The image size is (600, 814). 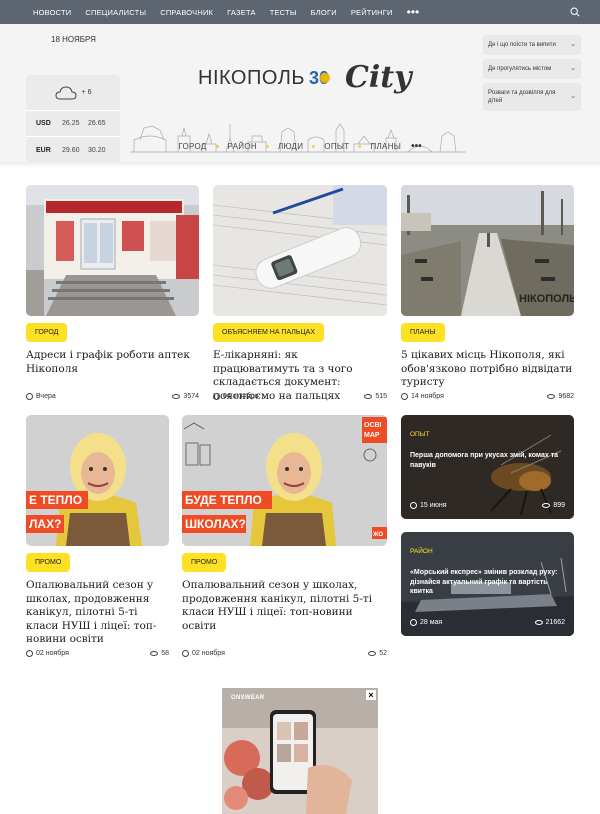 I want to click on article-views: 3574, so click(x=185, y=396).